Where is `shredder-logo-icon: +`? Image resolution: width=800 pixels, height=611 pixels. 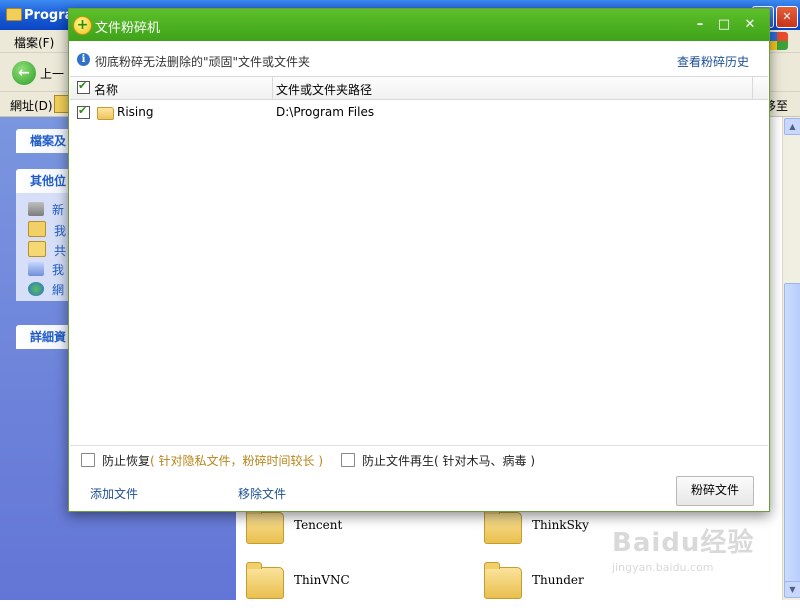
shredder-logo-icon: + is located at coordinates (82, 25).